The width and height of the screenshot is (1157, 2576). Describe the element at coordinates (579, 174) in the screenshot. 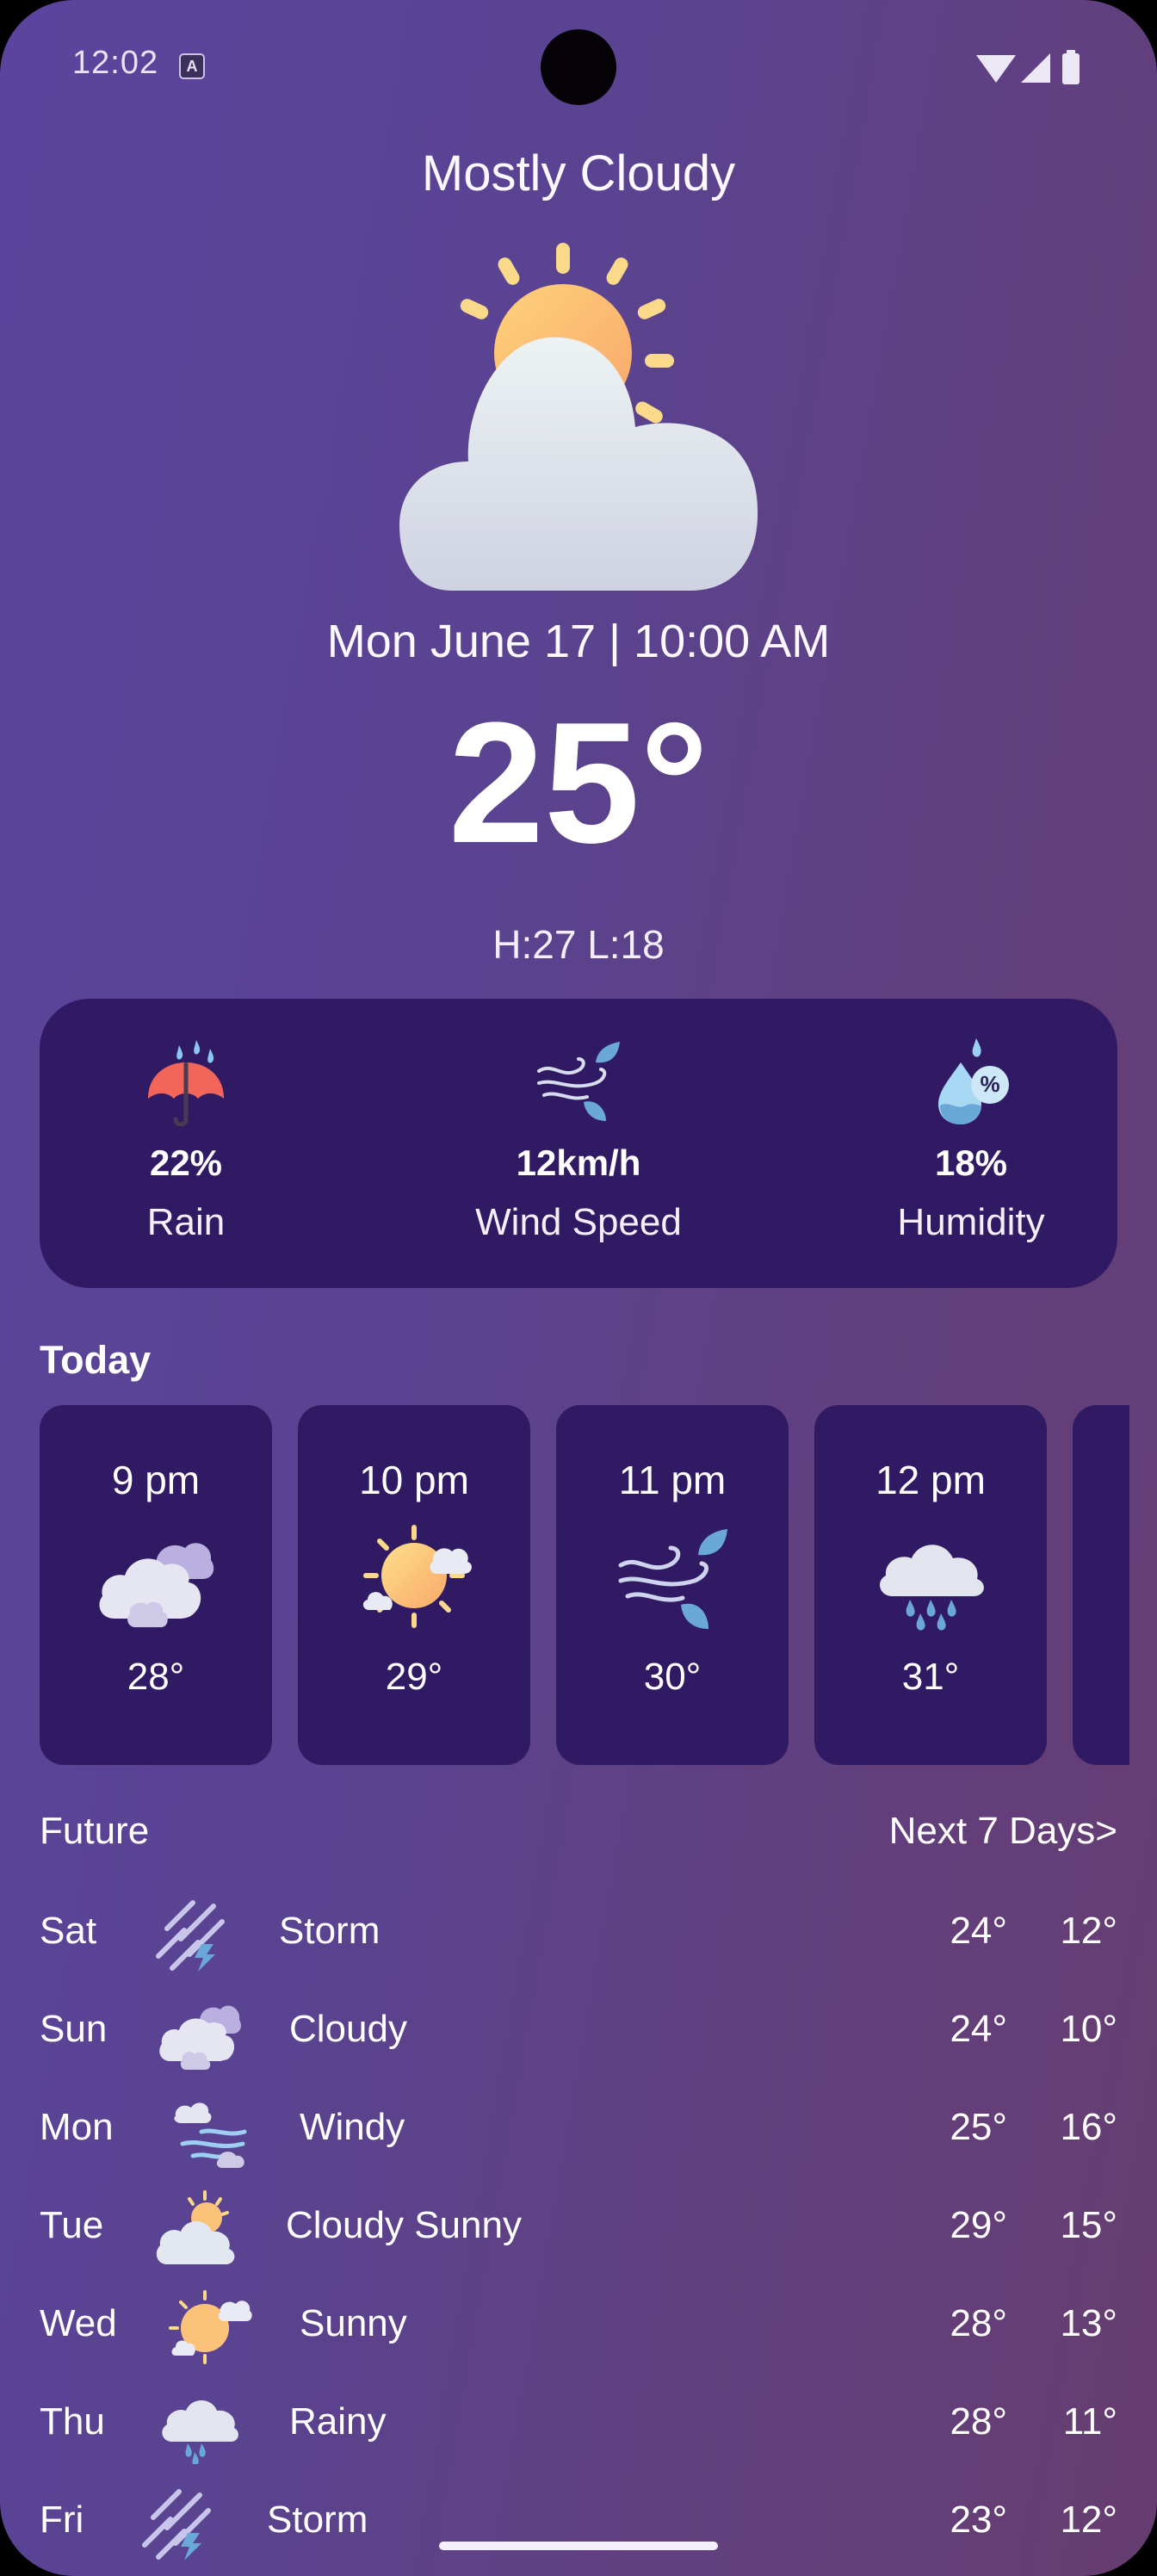

I see `current-condition: Mostly Cloudy` at that location.